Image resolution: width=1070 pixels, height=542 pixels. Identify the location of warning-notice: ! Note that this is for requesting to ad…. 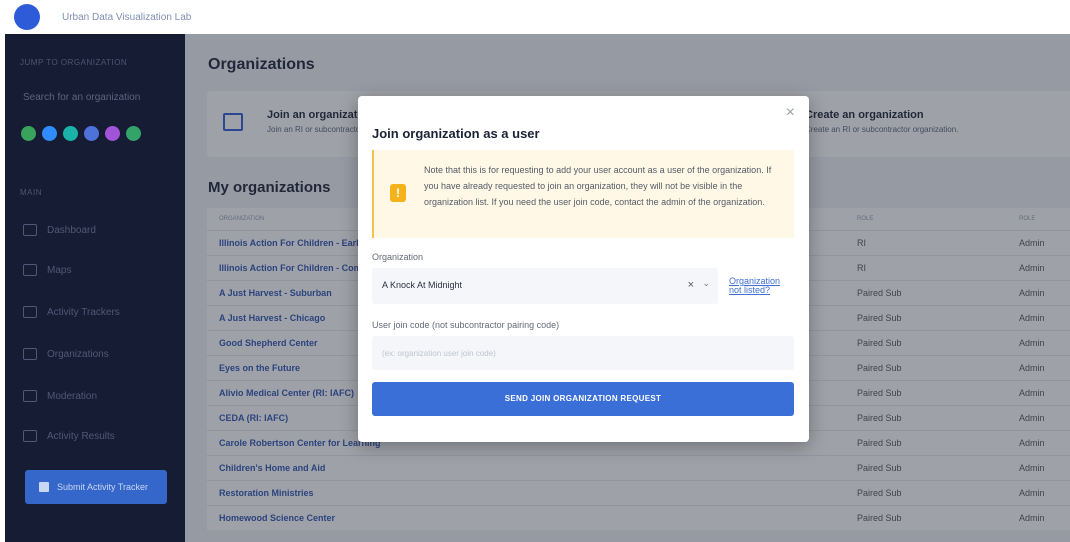
(583, 194).